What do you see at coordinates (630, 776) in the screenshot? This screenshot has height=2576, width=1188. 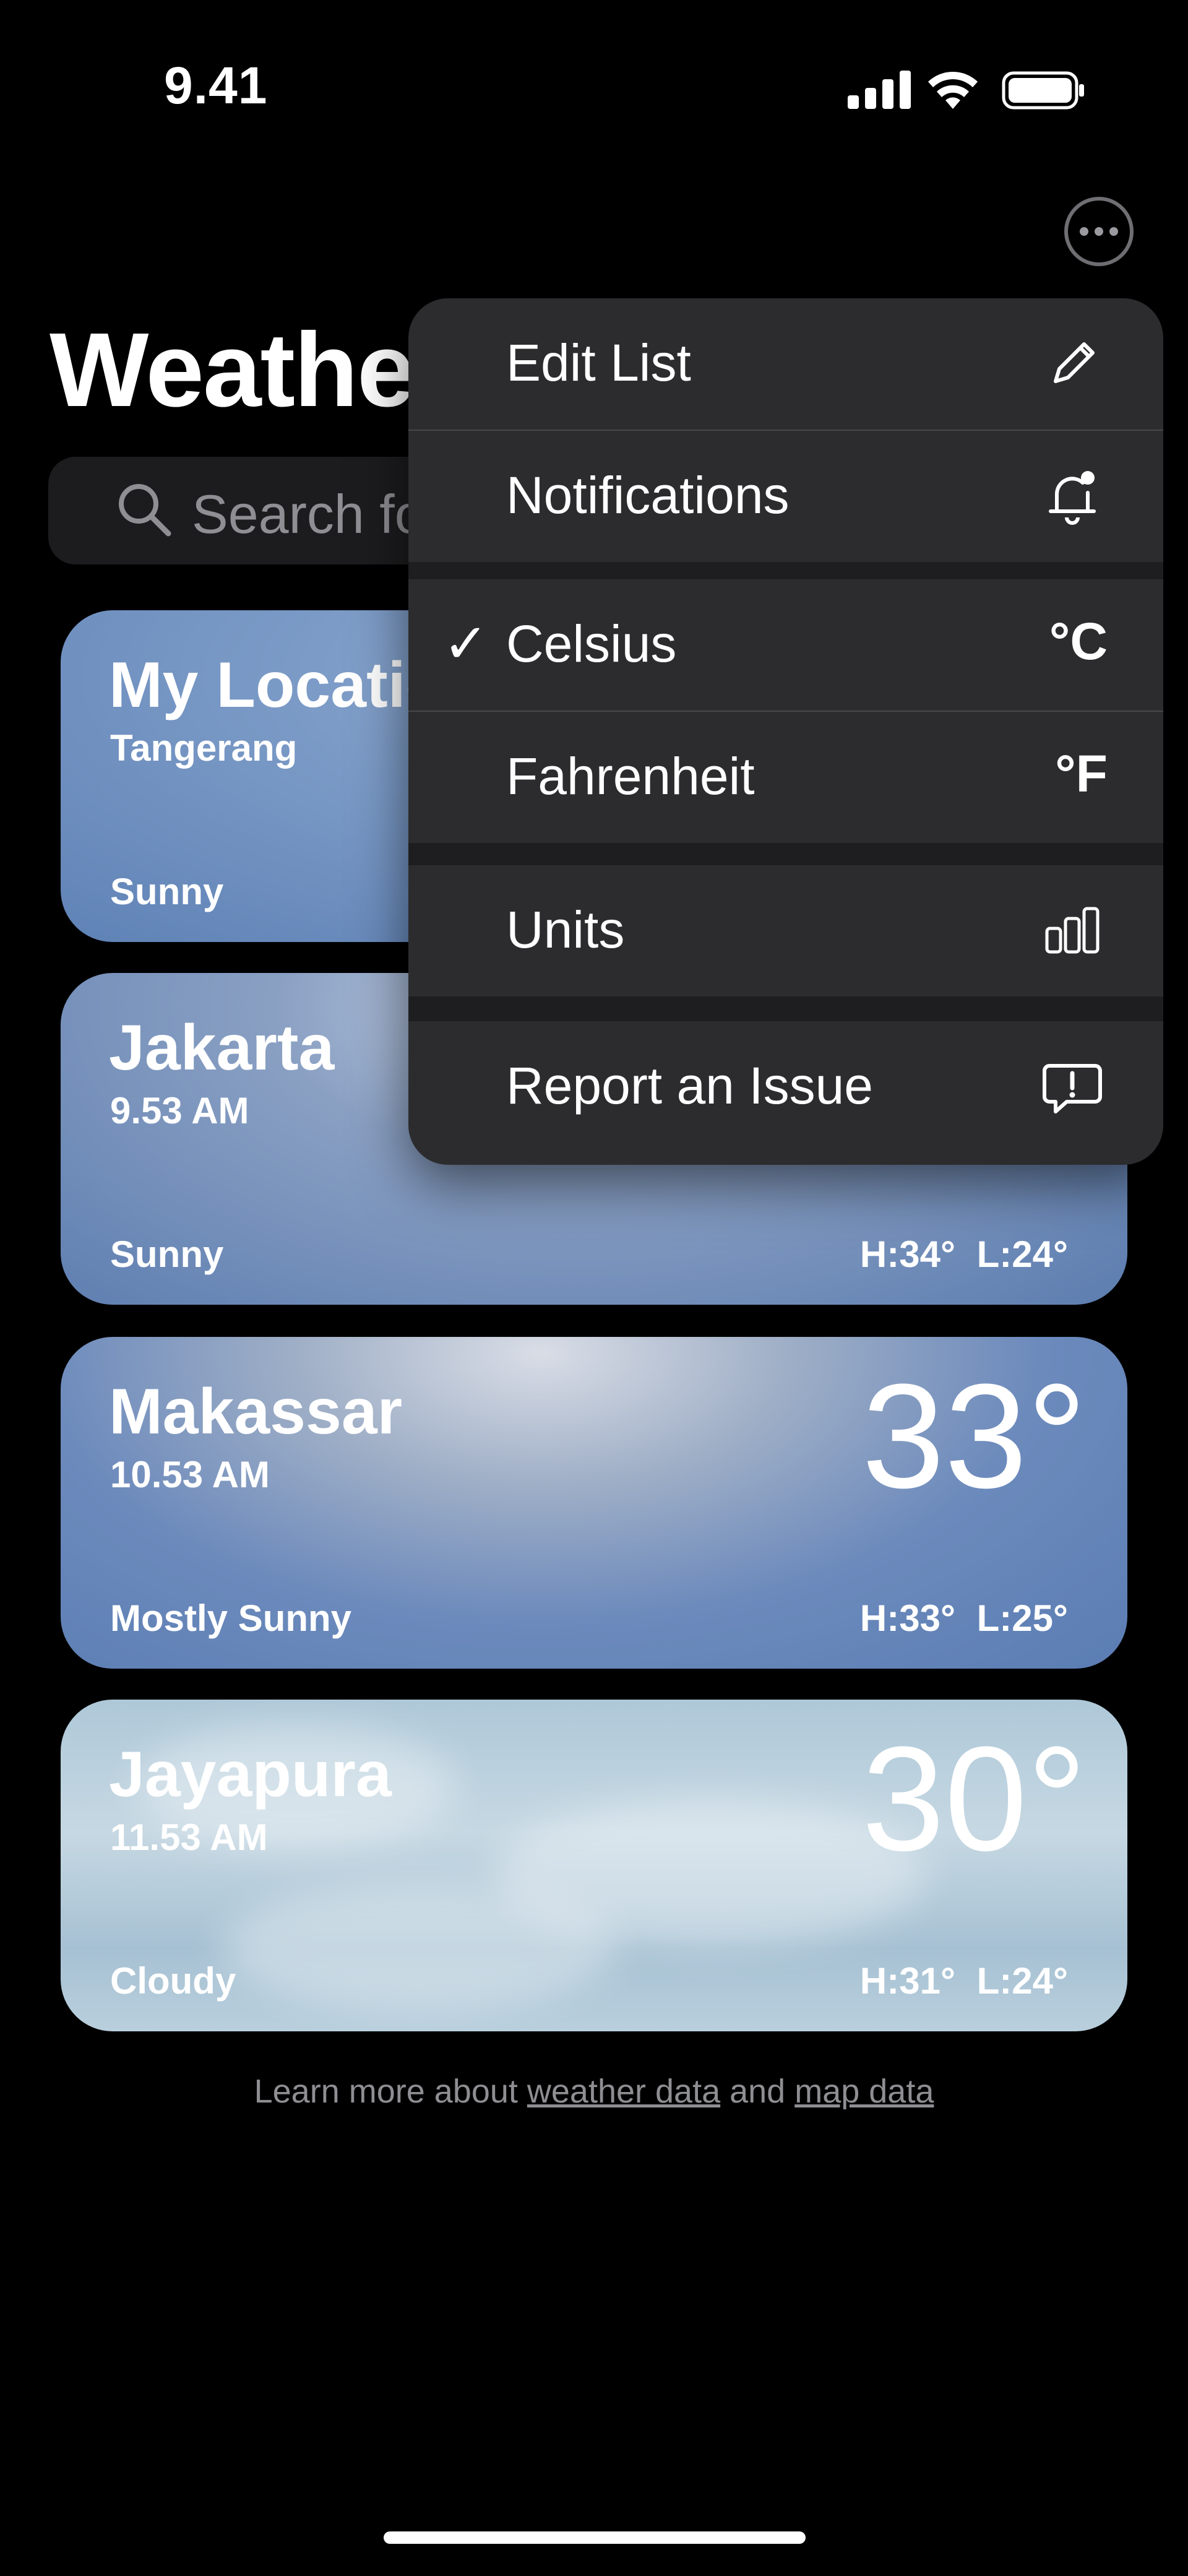 I see `menu-label: Fahrenheit` at bounding box center [630, 776].